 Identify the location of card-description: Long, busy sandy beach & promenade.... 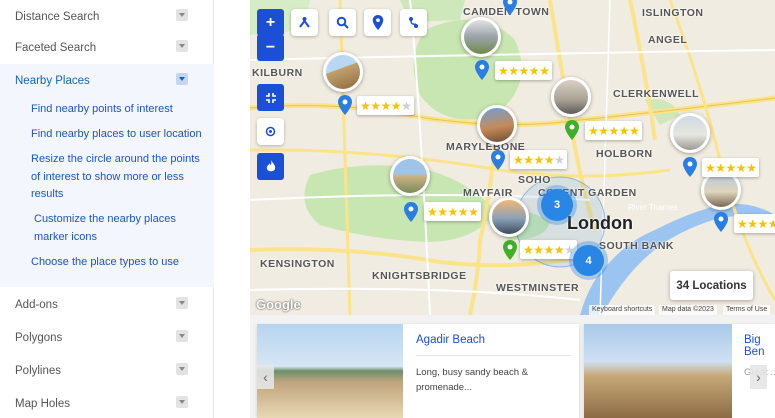
(472, 380).